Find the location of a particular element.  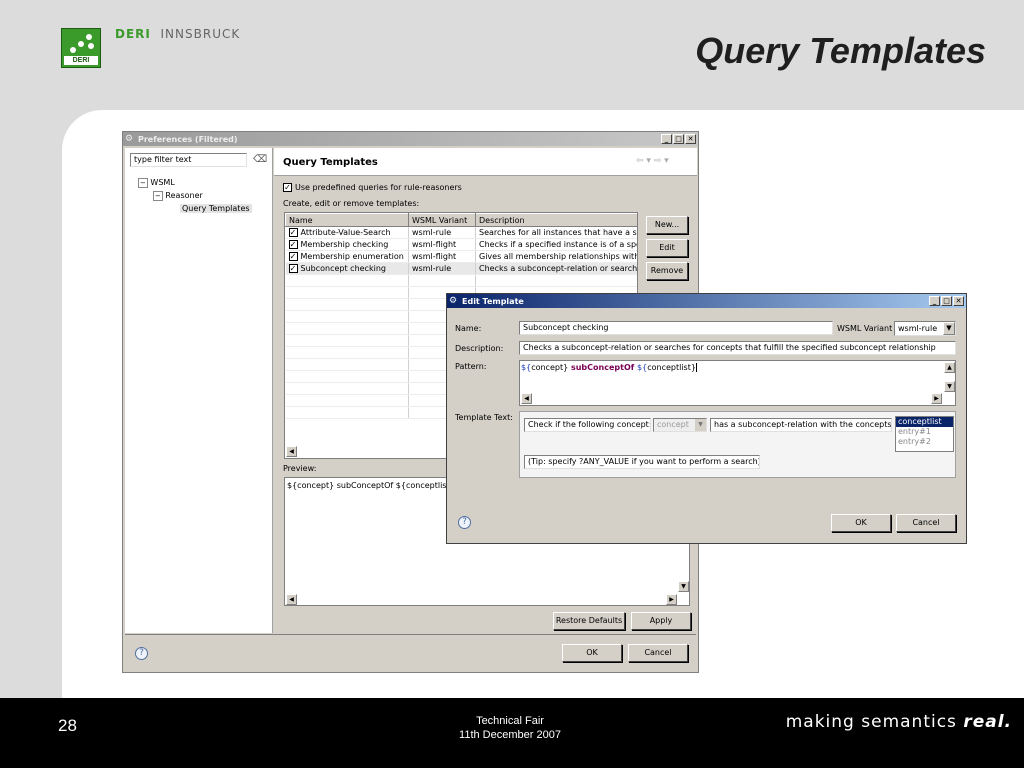

concept-combo: concept ▼ is located at coordinates (680, 425).